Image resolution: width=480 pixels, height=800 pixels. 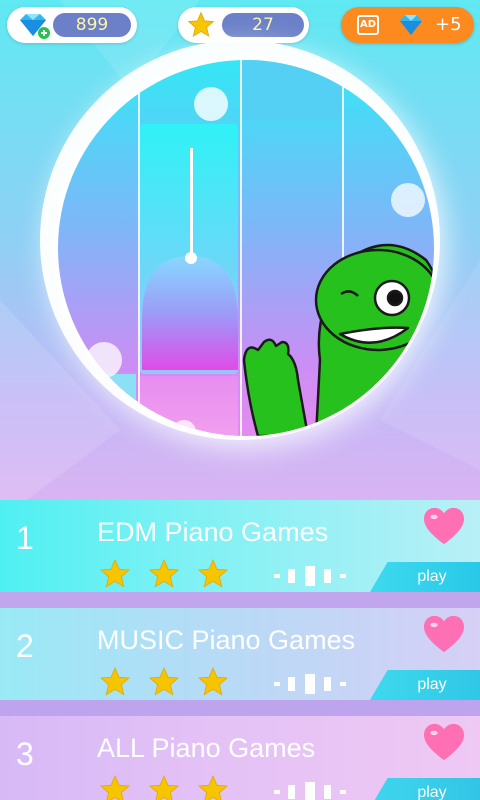 I want to click on gem-count: 899, so click(x=92, y=25).